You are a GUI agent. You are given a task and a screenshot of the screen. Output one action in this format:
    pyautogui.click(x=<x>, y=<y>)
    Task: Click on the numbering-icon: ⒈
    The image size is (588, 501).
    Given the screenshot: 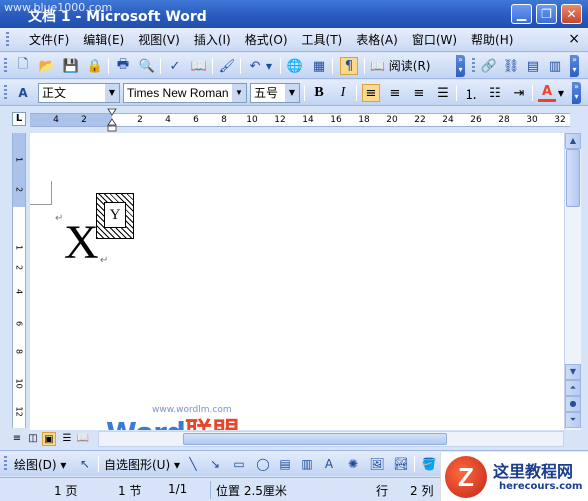 What is the action you would take?
    pyautogui.click(x=471, y=93)
    